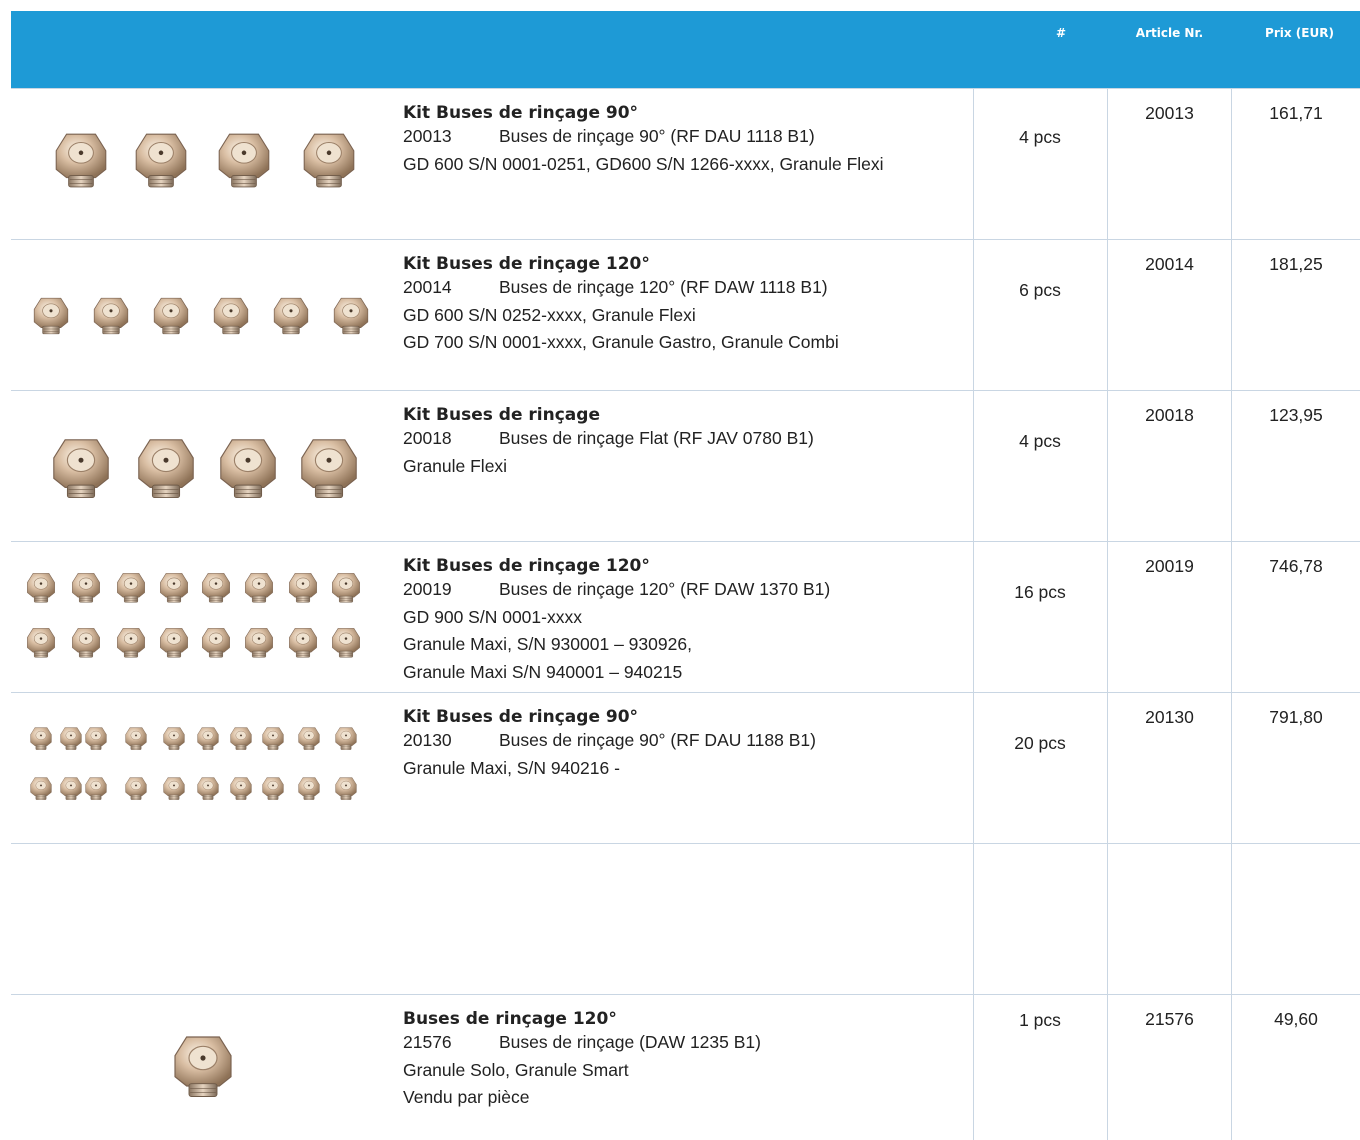  What do you see at coordinates (1169, 415) in the screenshot?
I see `article-number-cell: 20018` at bounding box center [1169, 415].